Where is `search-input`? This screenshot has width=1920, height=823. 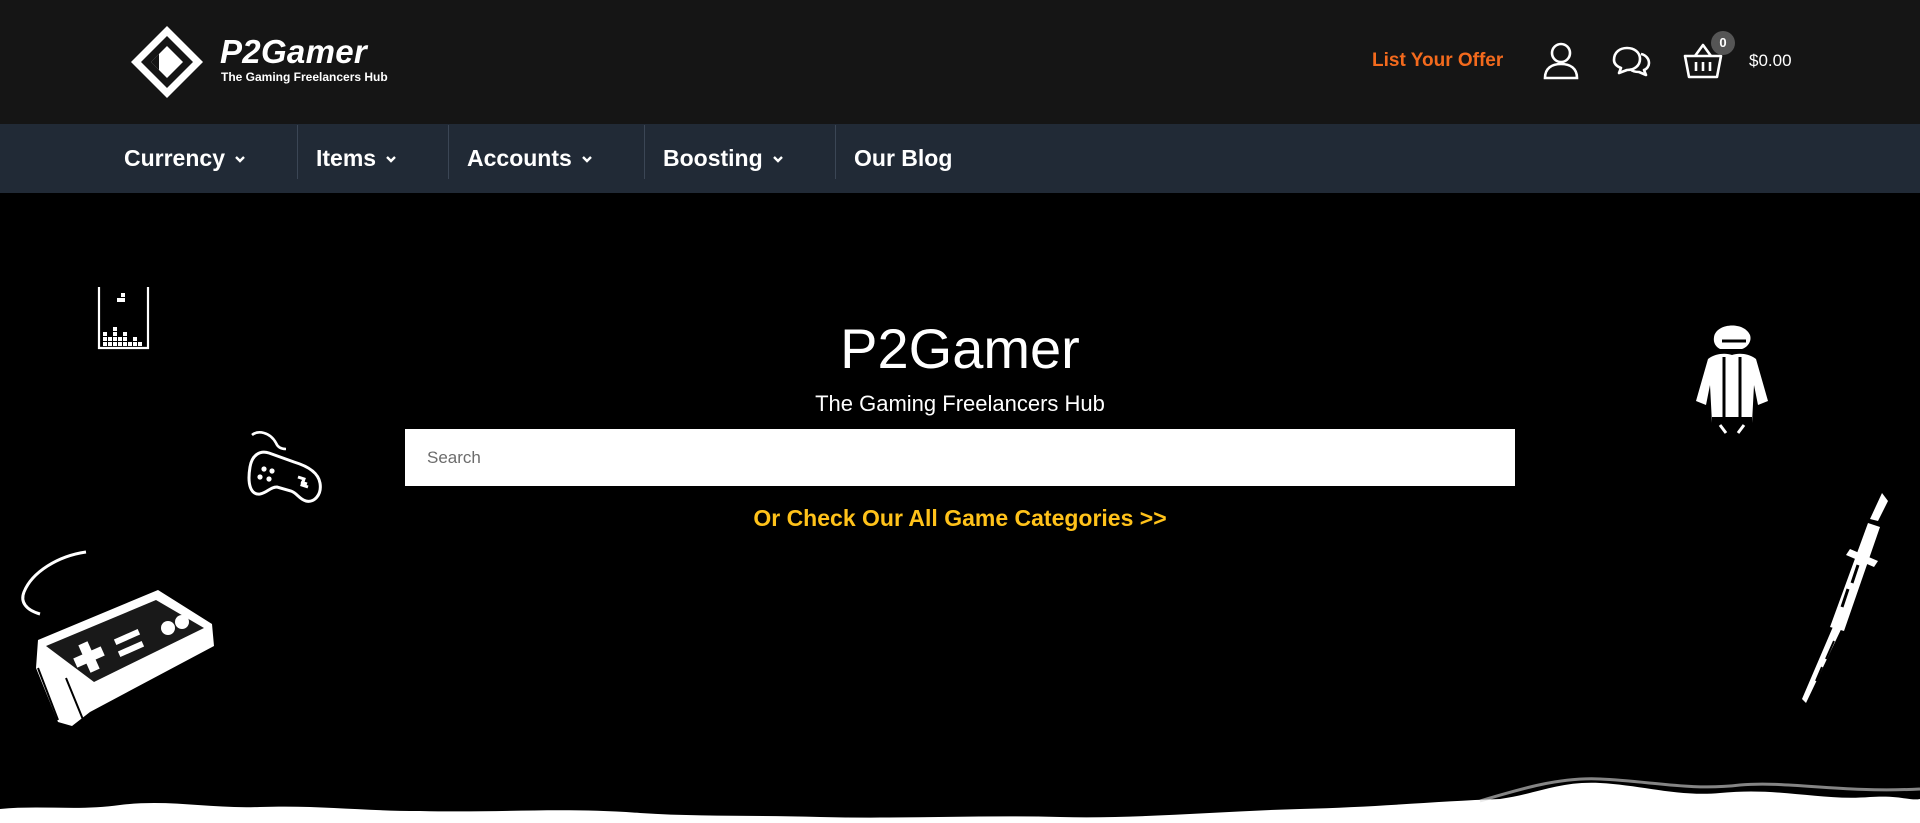 search-input is located at coordinates (960, 457).